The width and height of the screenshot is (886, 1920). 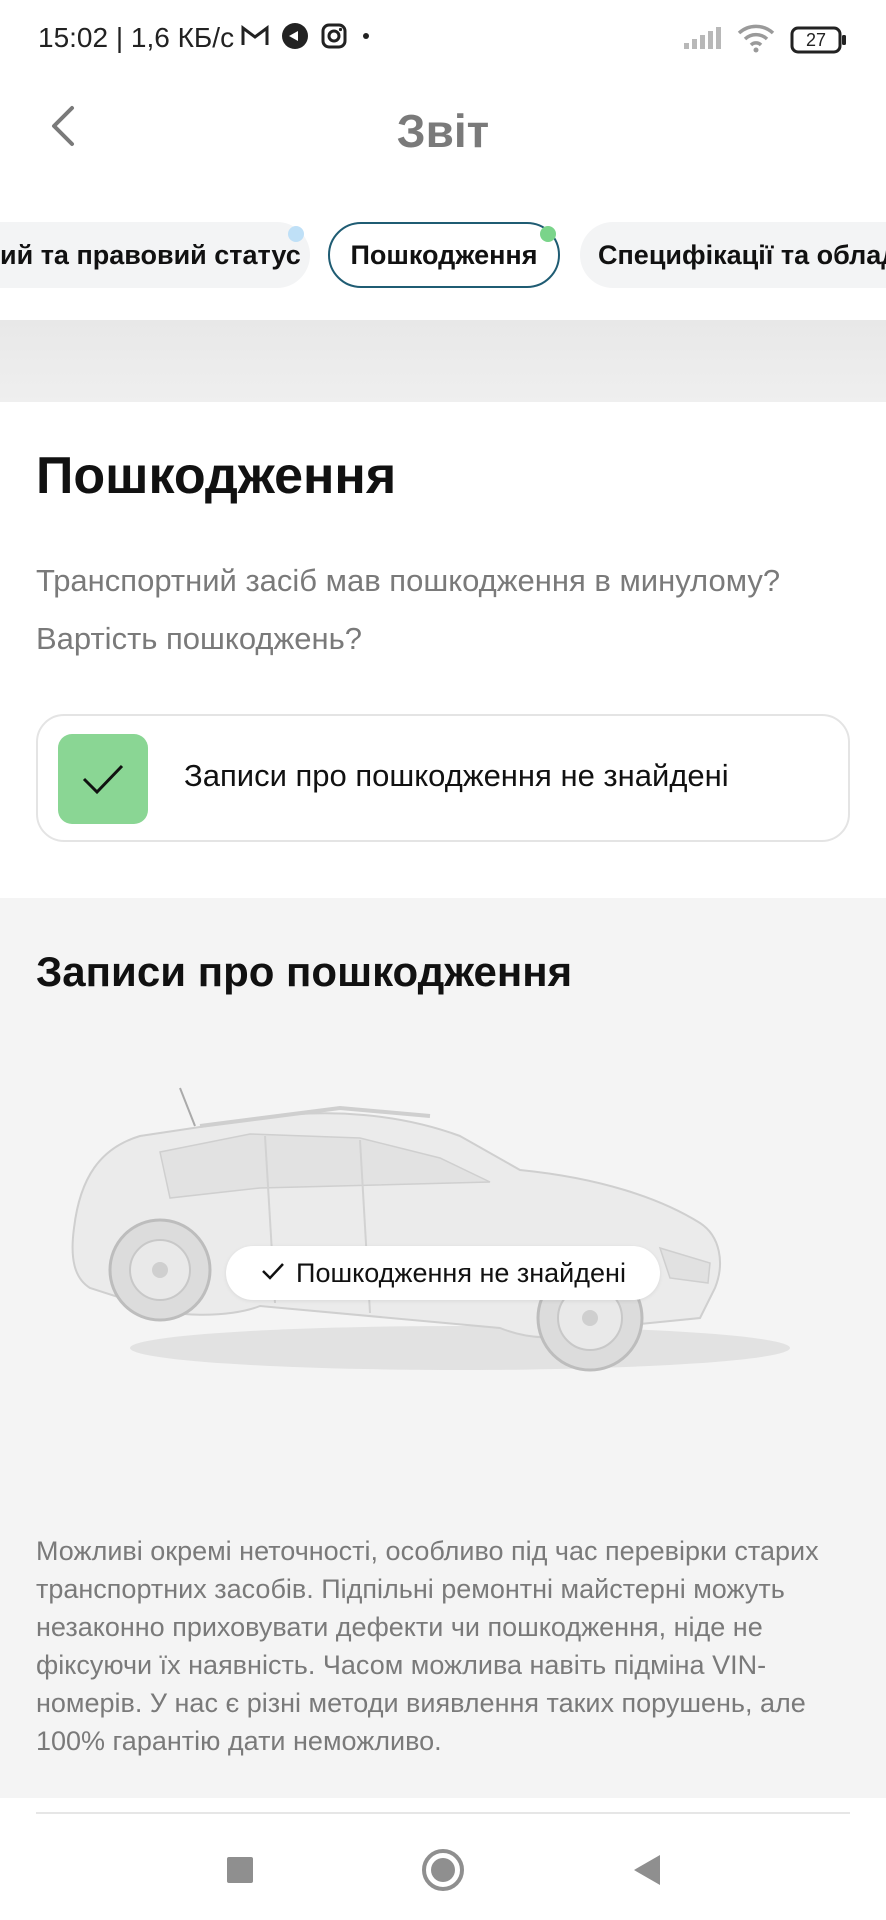 I want to click on car-illustration, so click(x=440, y=1228).